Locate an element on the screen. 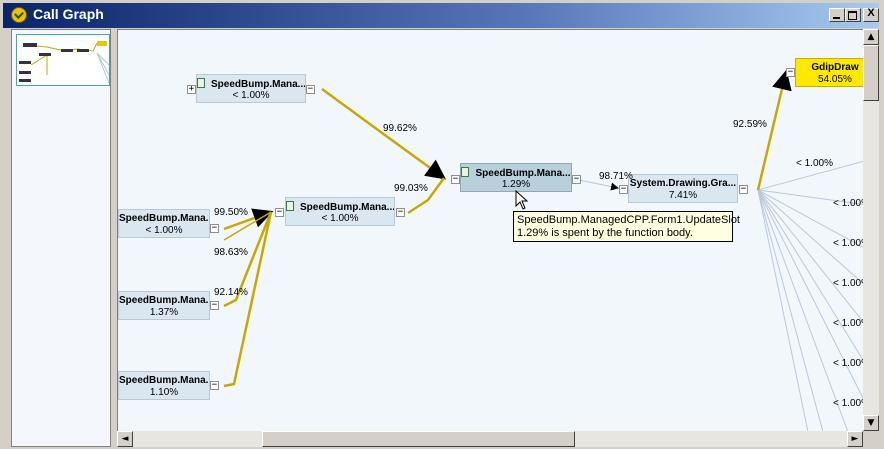 The width and height of the screenshot is (884, 449). node-percent: 1.29% is located at coordinates (516, 184).